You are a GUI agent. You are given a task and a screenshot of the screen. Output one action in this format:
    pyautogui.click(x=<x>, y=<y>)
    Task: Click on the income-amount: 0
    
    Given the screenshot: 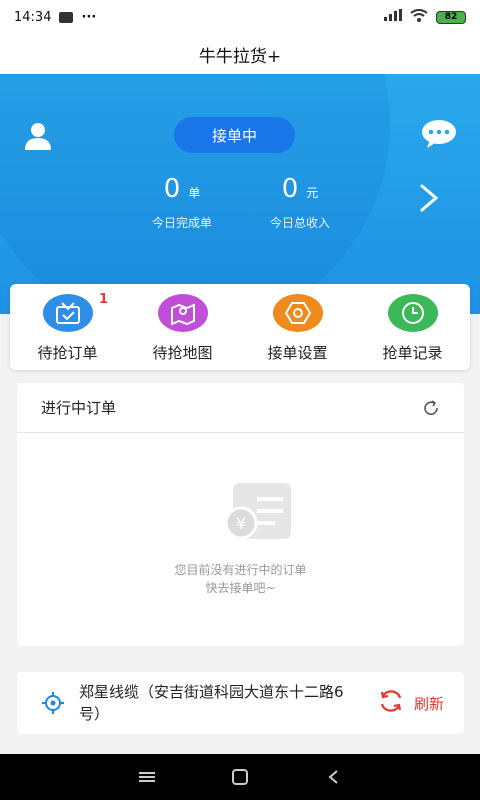 What is the action you would take?
    pyautogui.click(x=290, y=189)
    